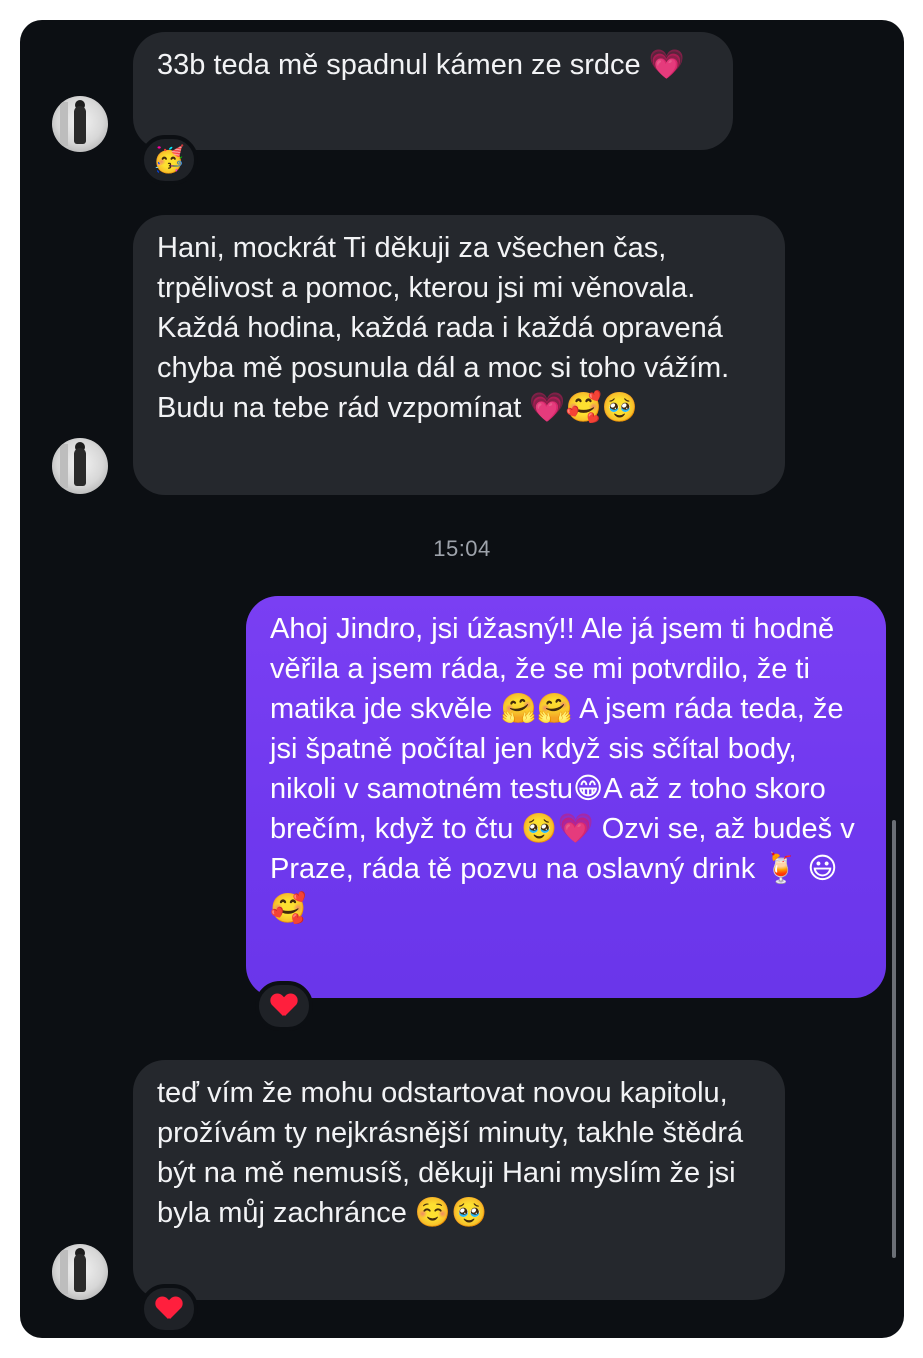 Image resolution: width=923 pixels, height=1358 pixels. I want to click on party-face-icon: 🥳, so click(169, 160).